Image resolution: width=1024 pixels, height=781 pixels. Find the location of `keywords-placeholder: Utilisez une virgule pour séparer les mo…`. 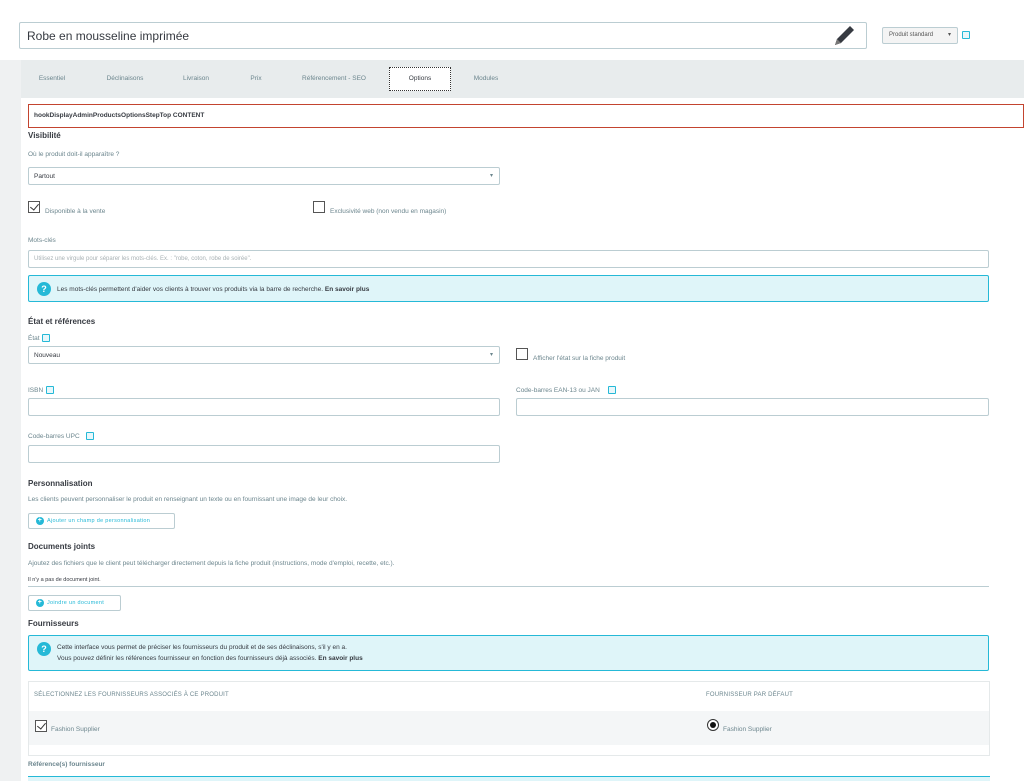

keywords-placeholder: Utilisez une virgule pour séparer les mo… is located at coordinates (143, 259).